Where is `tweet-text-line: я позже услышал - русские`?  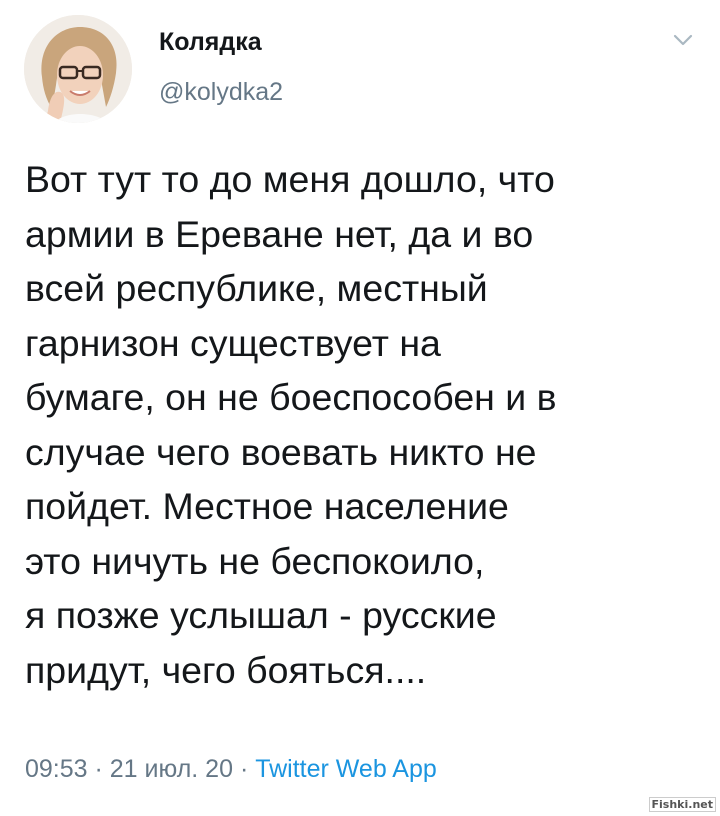 tweet-text-line: я позже услышал - русские is located at coordinates (261, 615).